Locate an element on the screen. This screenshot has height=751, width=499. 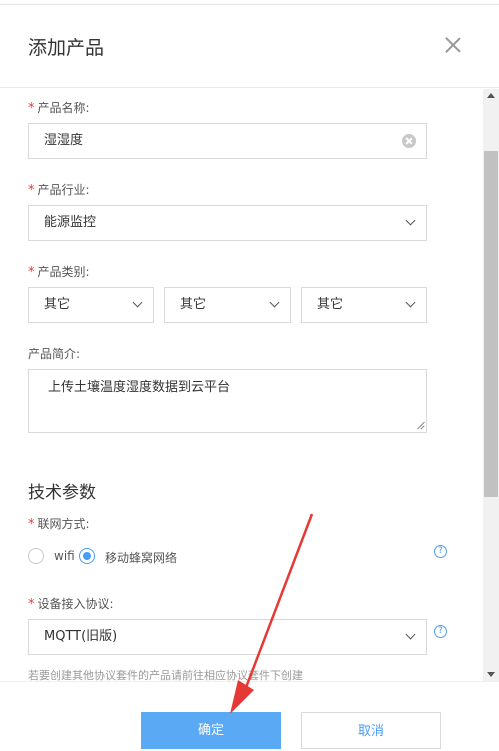
product-name-value: 湿湿度 is located at coordinates (64, 140).